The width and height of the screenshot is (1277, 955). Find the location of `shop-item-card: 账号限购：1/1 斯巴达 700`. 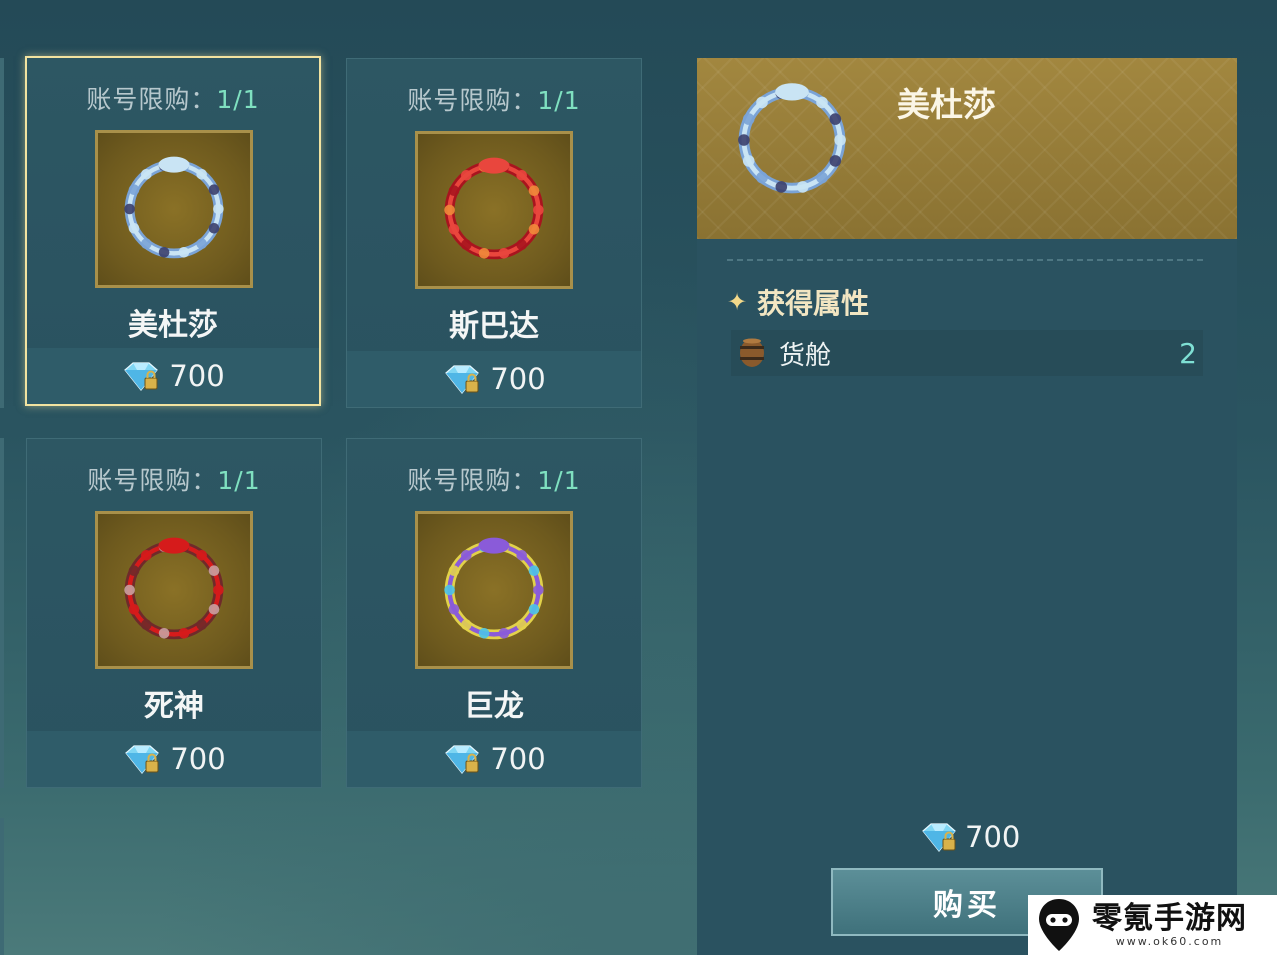

shop-item-card: 账号限购：1/1 斯巴达 700 is located at coordinates (494, 233).